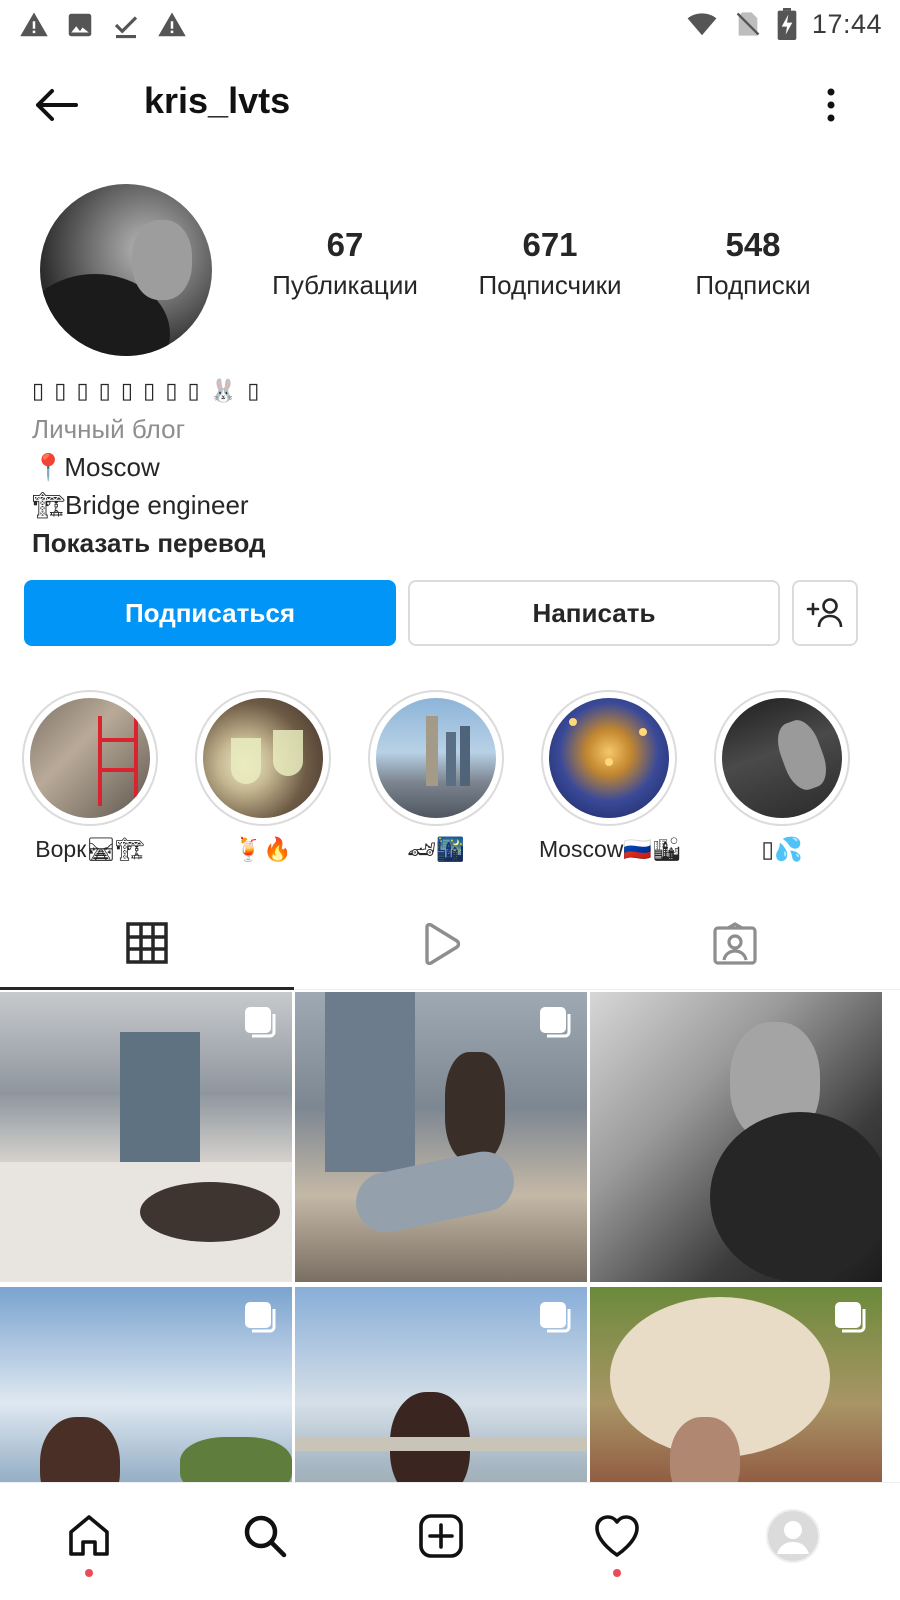 The width and height of the screenshot is (900, 1600). I want to click on nav-home, so click(89, 1539).